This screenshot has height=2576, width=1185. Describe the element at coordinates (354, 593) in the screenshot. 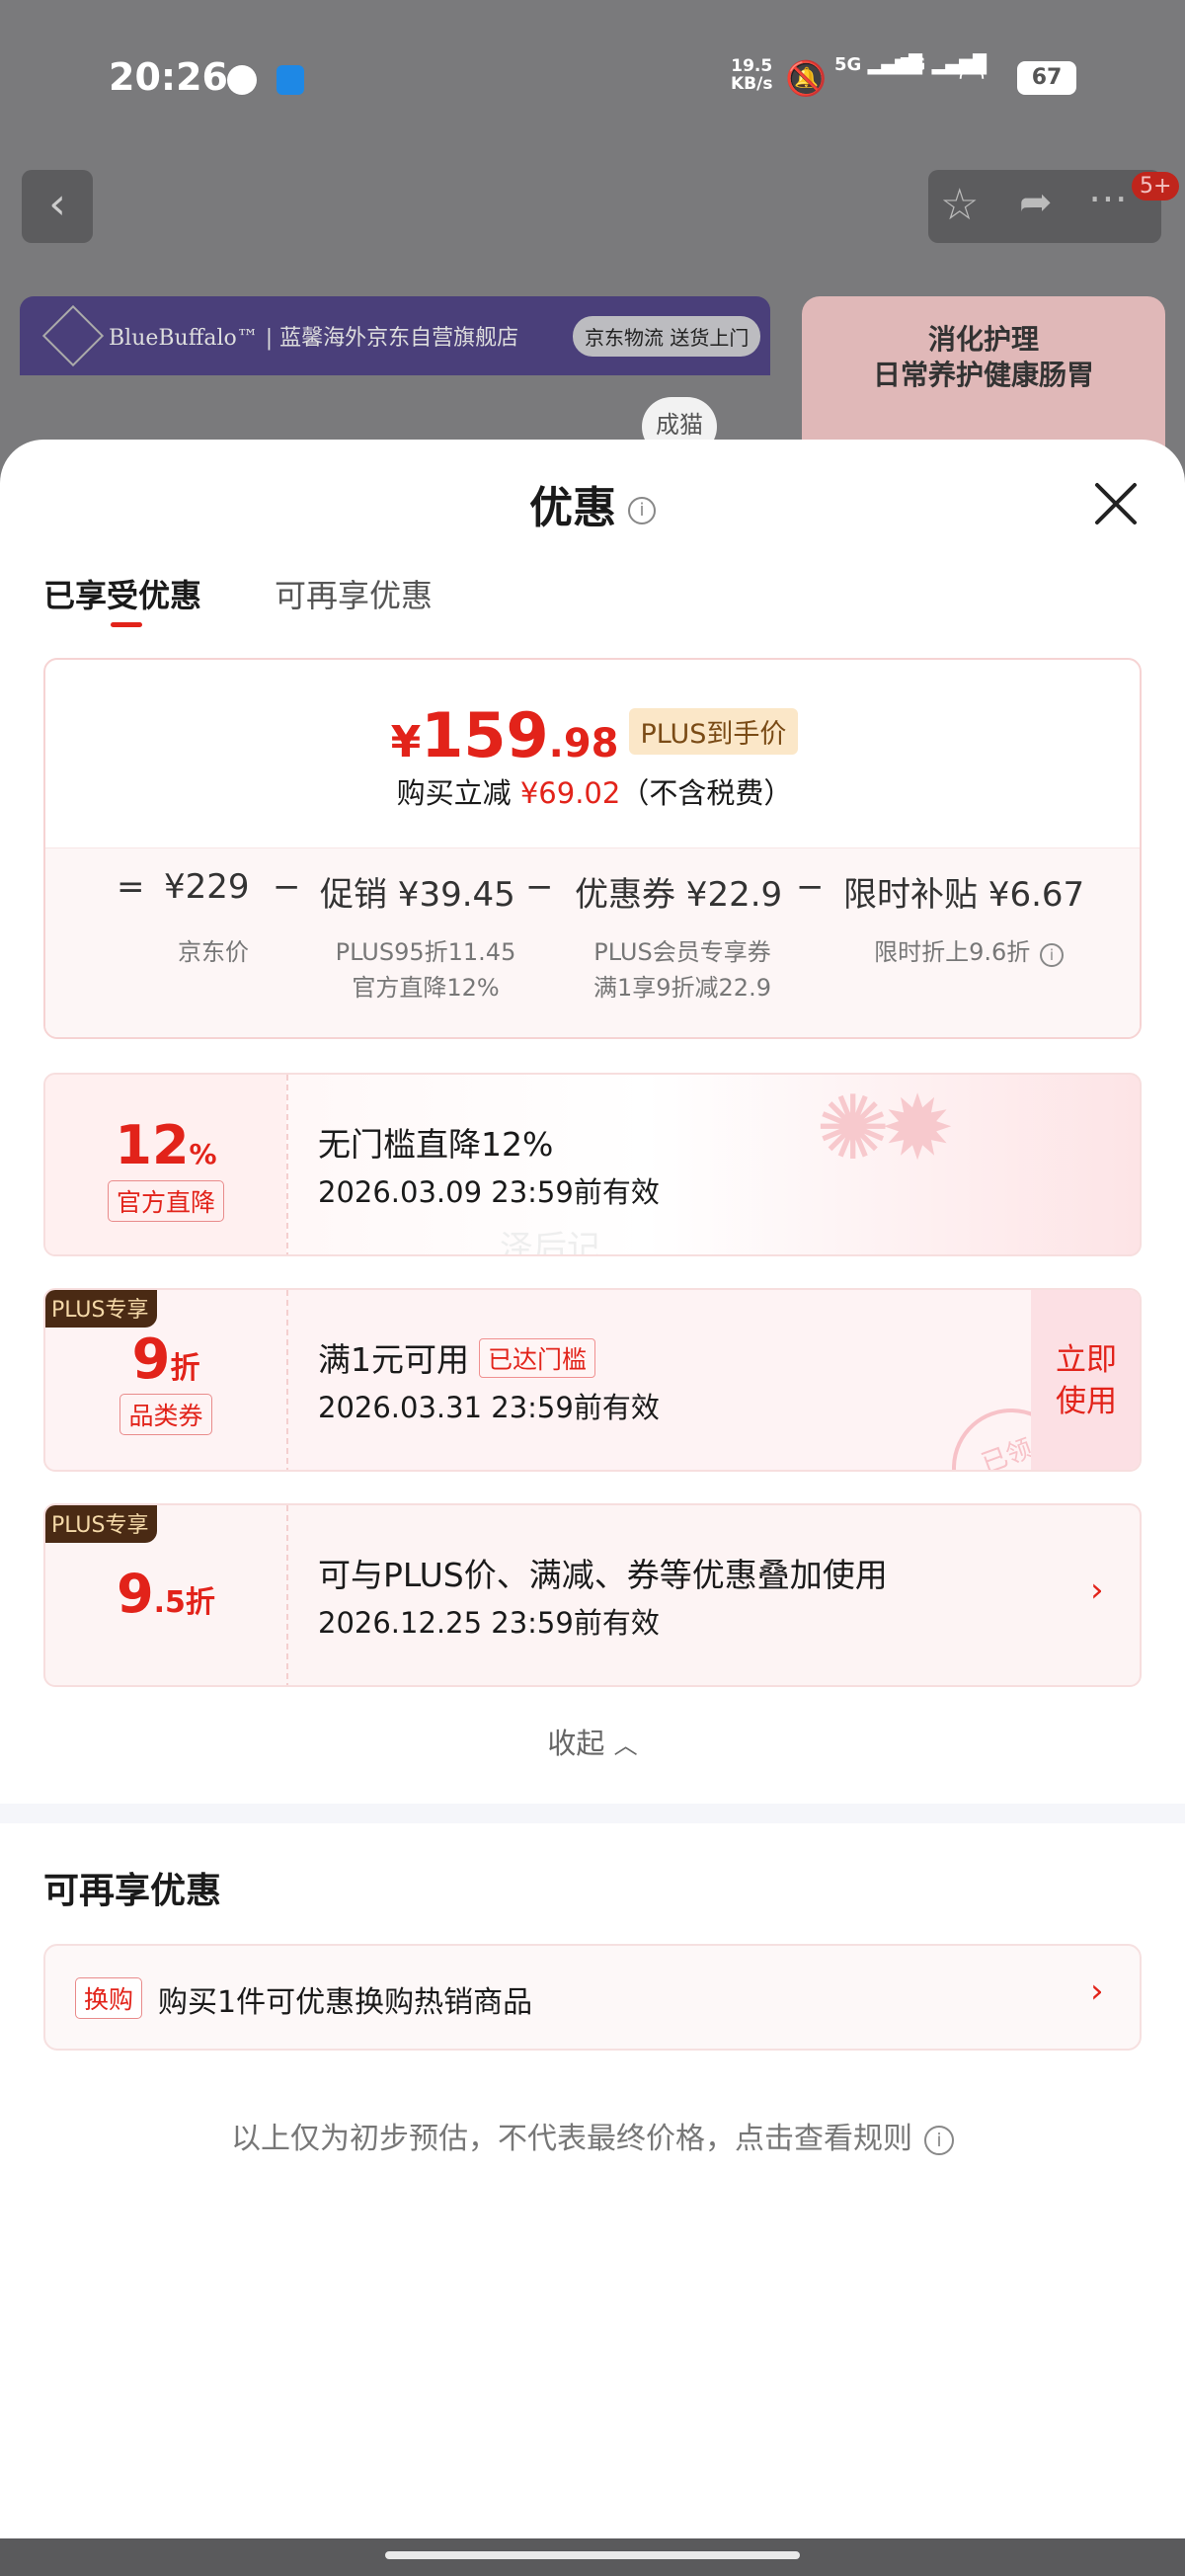

I see `tab-more: 可再享优惠` at that location.